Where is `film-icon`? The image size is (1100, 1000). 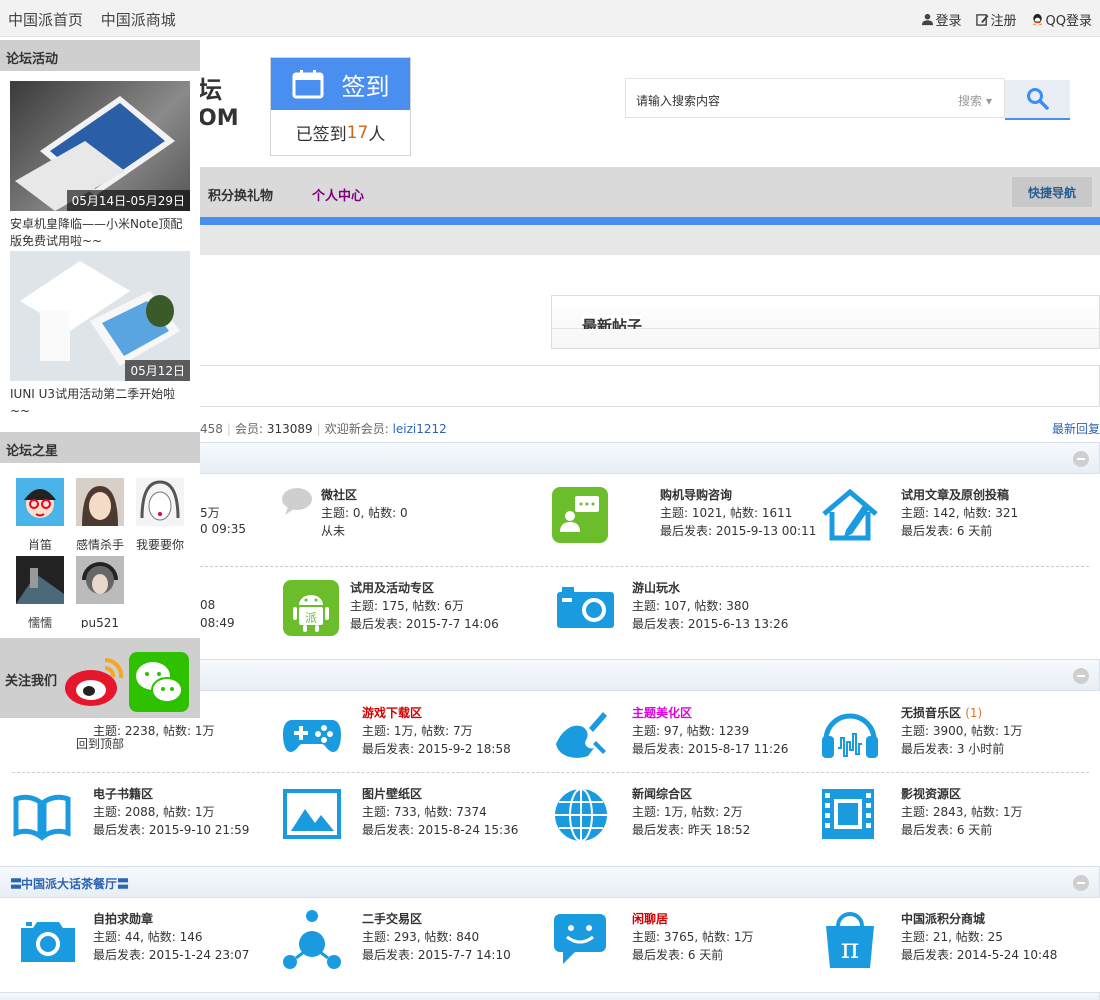 film-icon is located at coordinates (848, 814).